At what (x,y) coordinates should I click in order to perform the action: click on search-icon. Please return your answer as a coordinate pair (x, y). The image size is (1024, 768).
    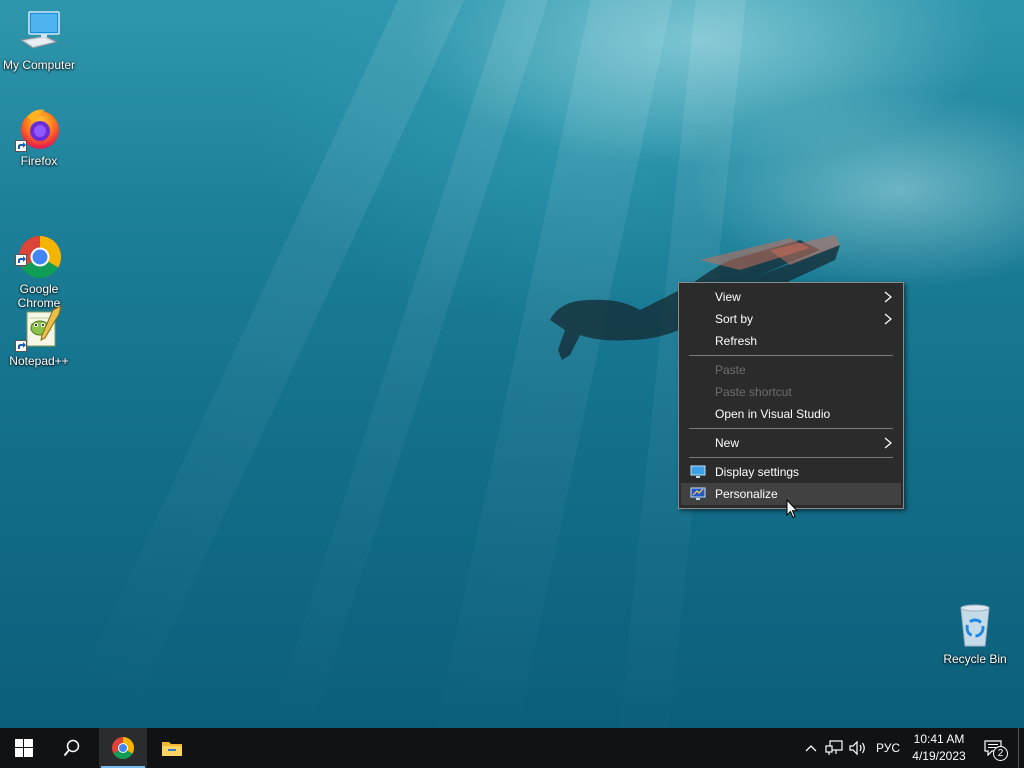
    Looking at the image, I should click on (71, 748).